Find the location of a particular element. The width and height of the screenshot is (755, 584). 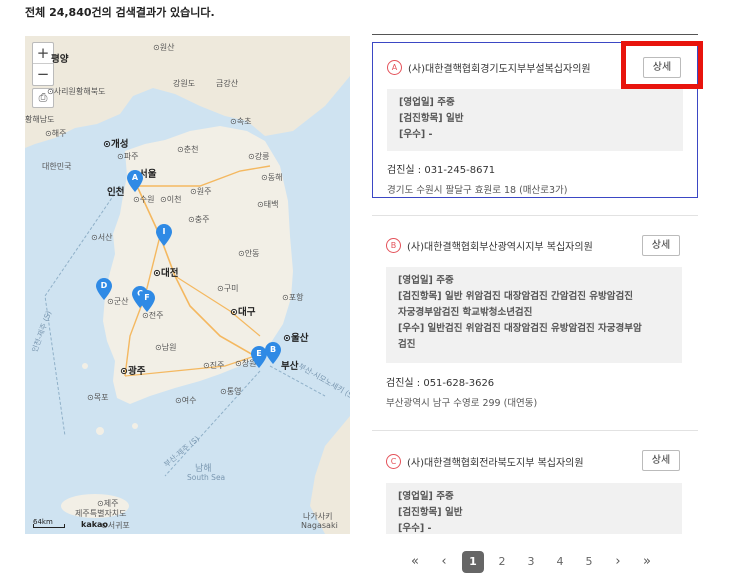

result-header: B (사)대한결핵협회부산광역시지부 복십자의원 is located at coordinates (489, 245).